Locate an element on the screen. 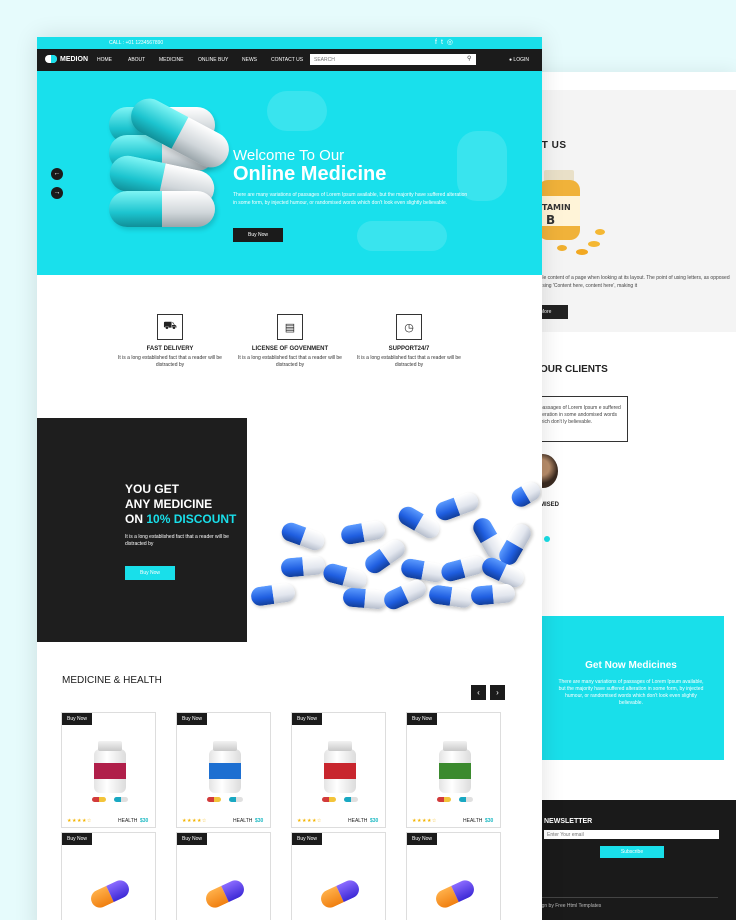 Image resolution: width=736 pixels, height=920 pixels. vitamin-bottle-icon: TAMIN B is located at coordinates (571, 212).